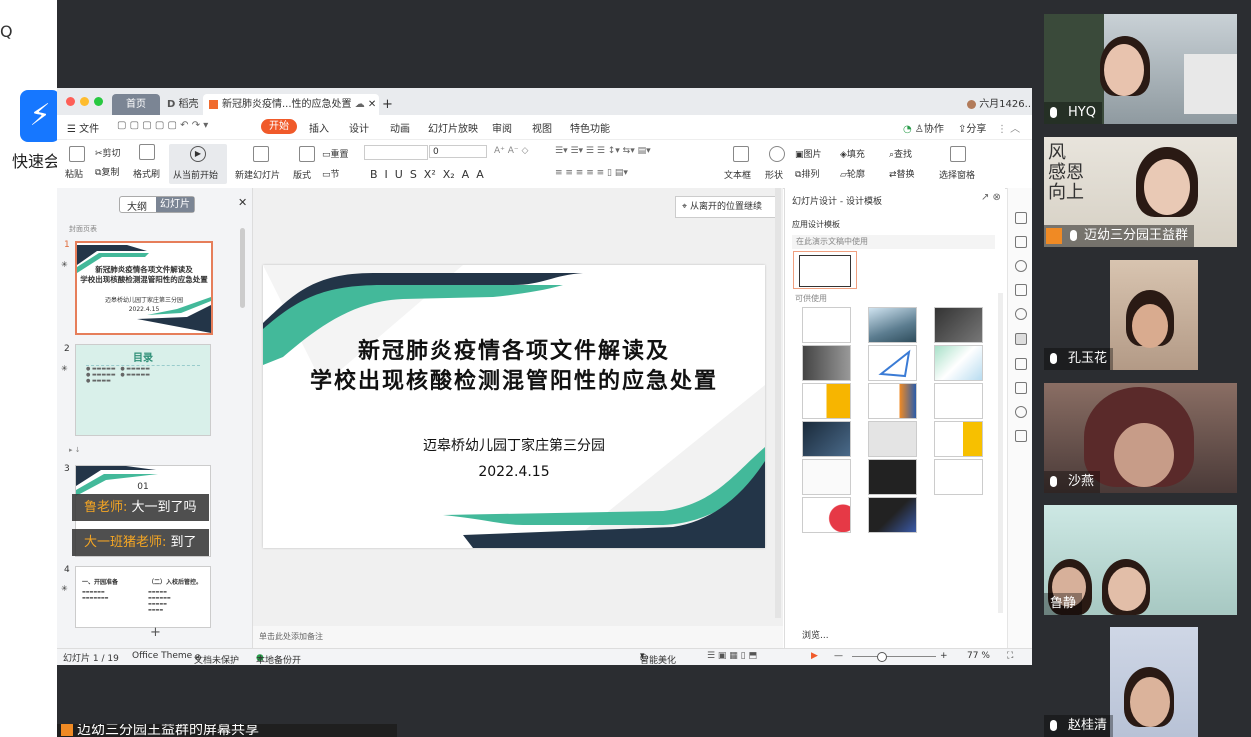 This screenshot has height=737, width=1251. Describe the element at coordinates (98, 101) in the screenshot. I see `maximize-window-icon` at that location.